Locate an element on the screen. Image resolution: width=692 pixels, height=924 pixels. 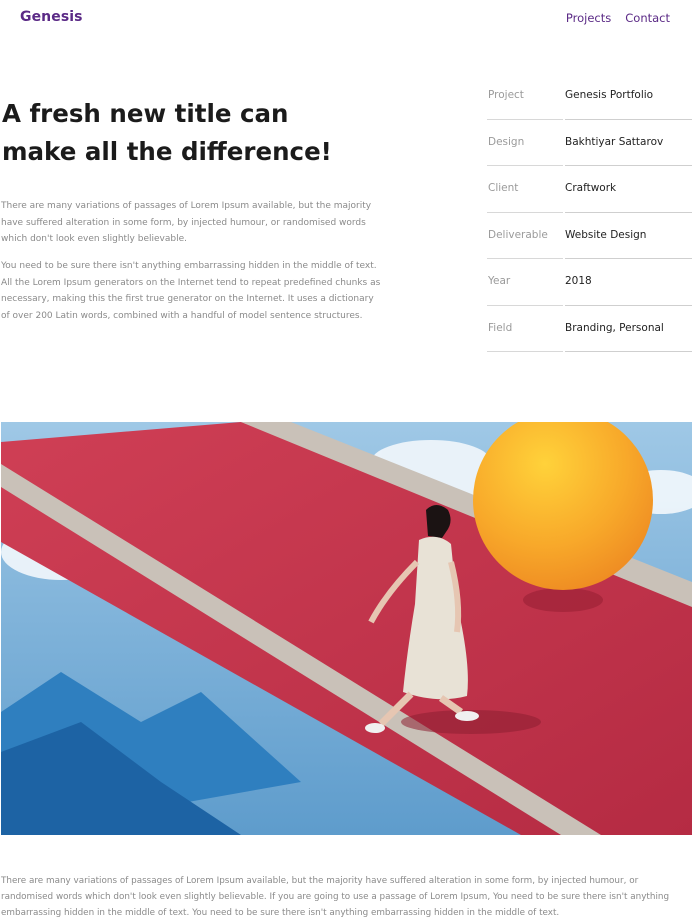
nav-link-contact: Contact is located at coordinates (647, 18).